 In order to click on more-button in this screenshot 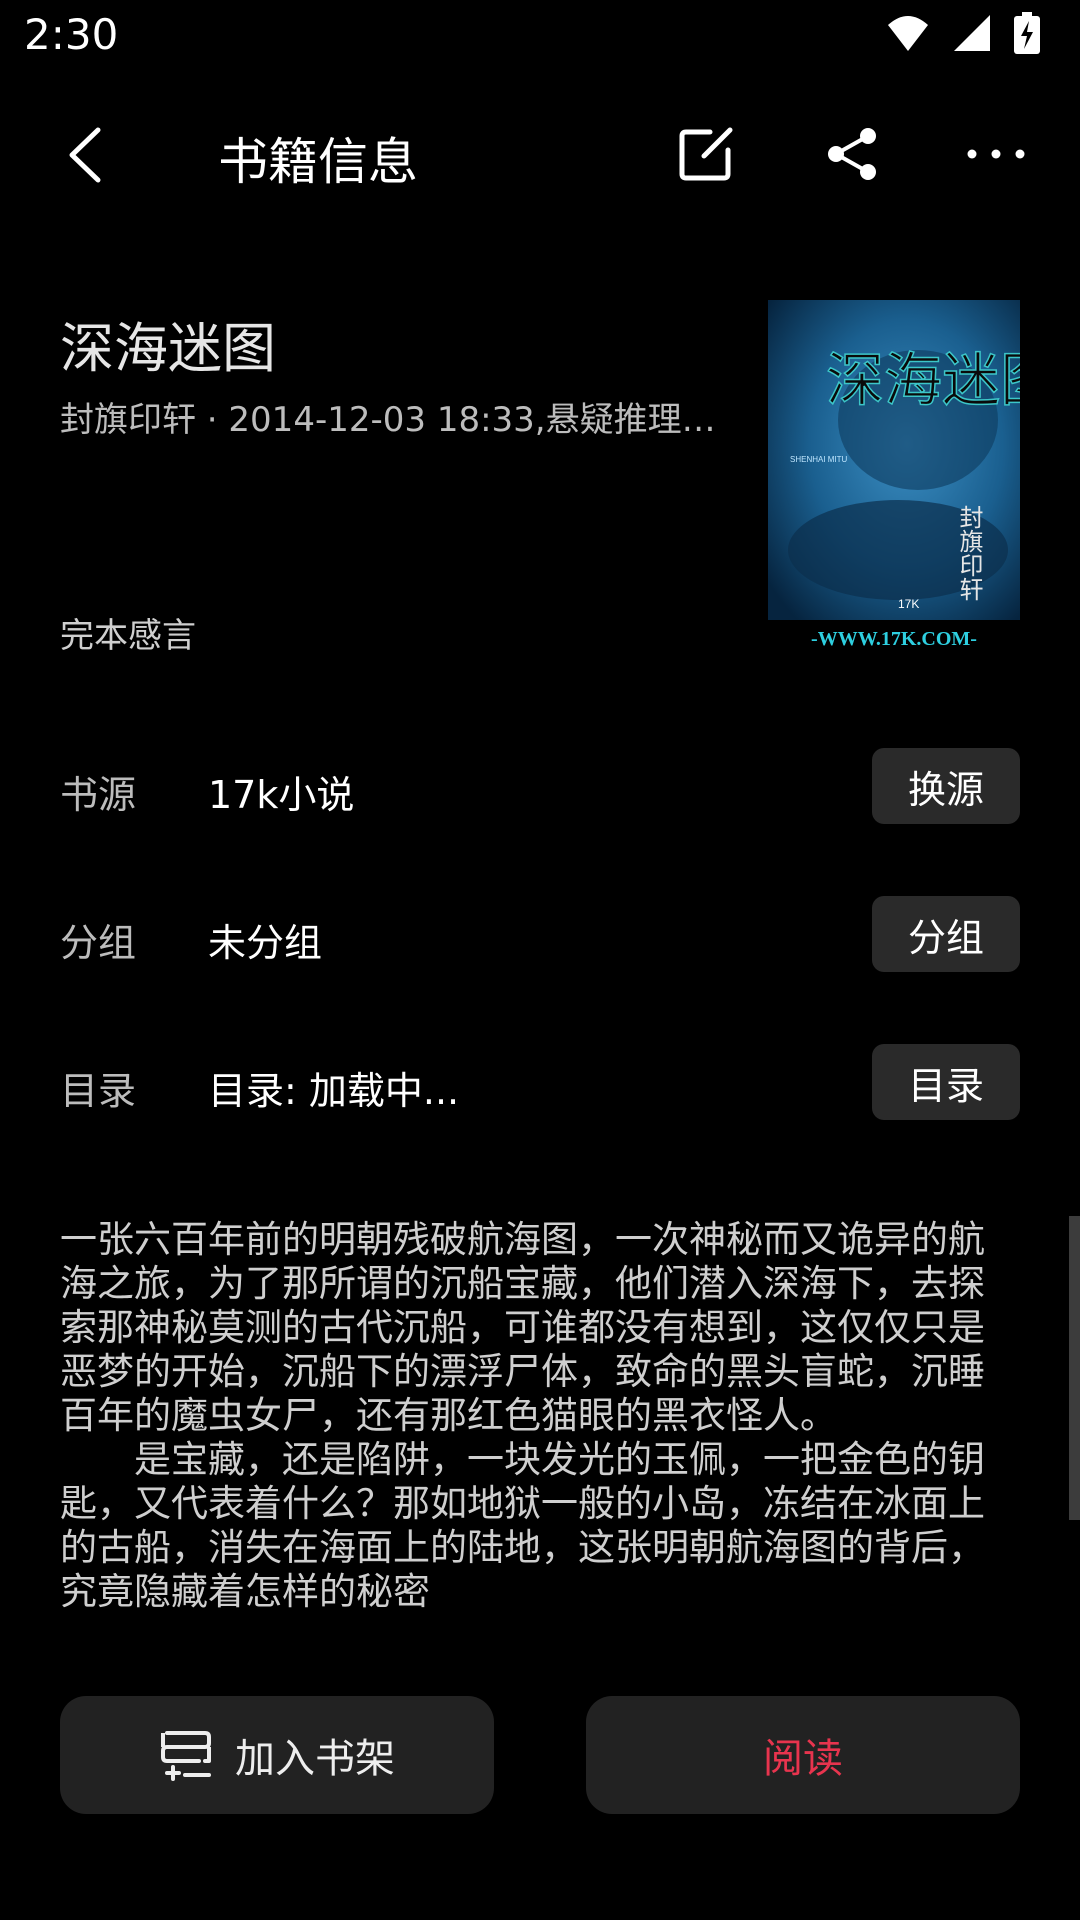, I will do `click(995, 154)`.